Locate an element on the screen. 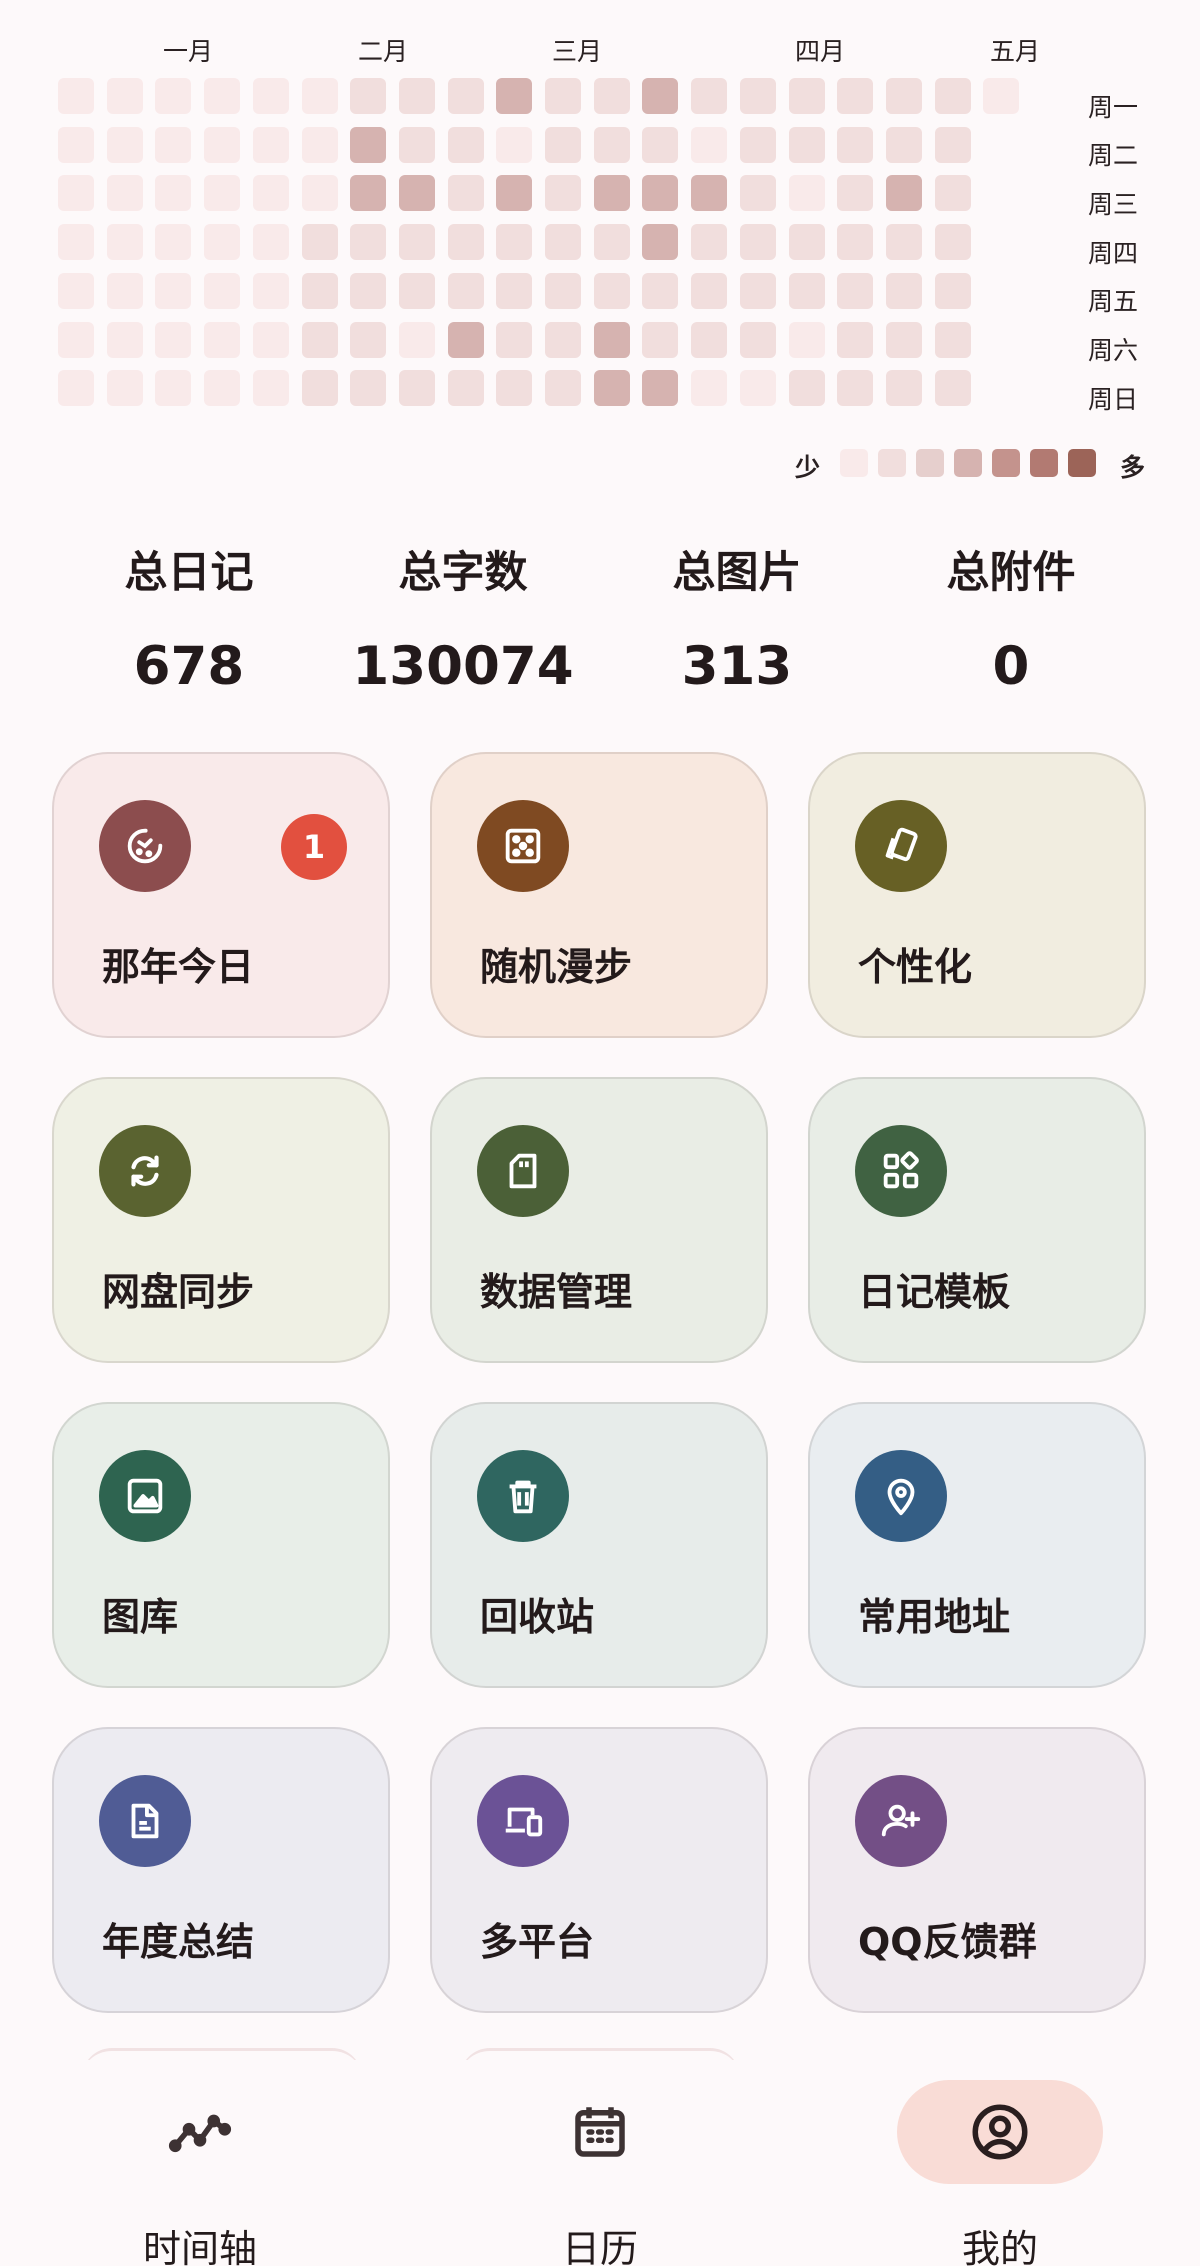  card-data-management: 数据管理 is located at coordinates (599, 1220).